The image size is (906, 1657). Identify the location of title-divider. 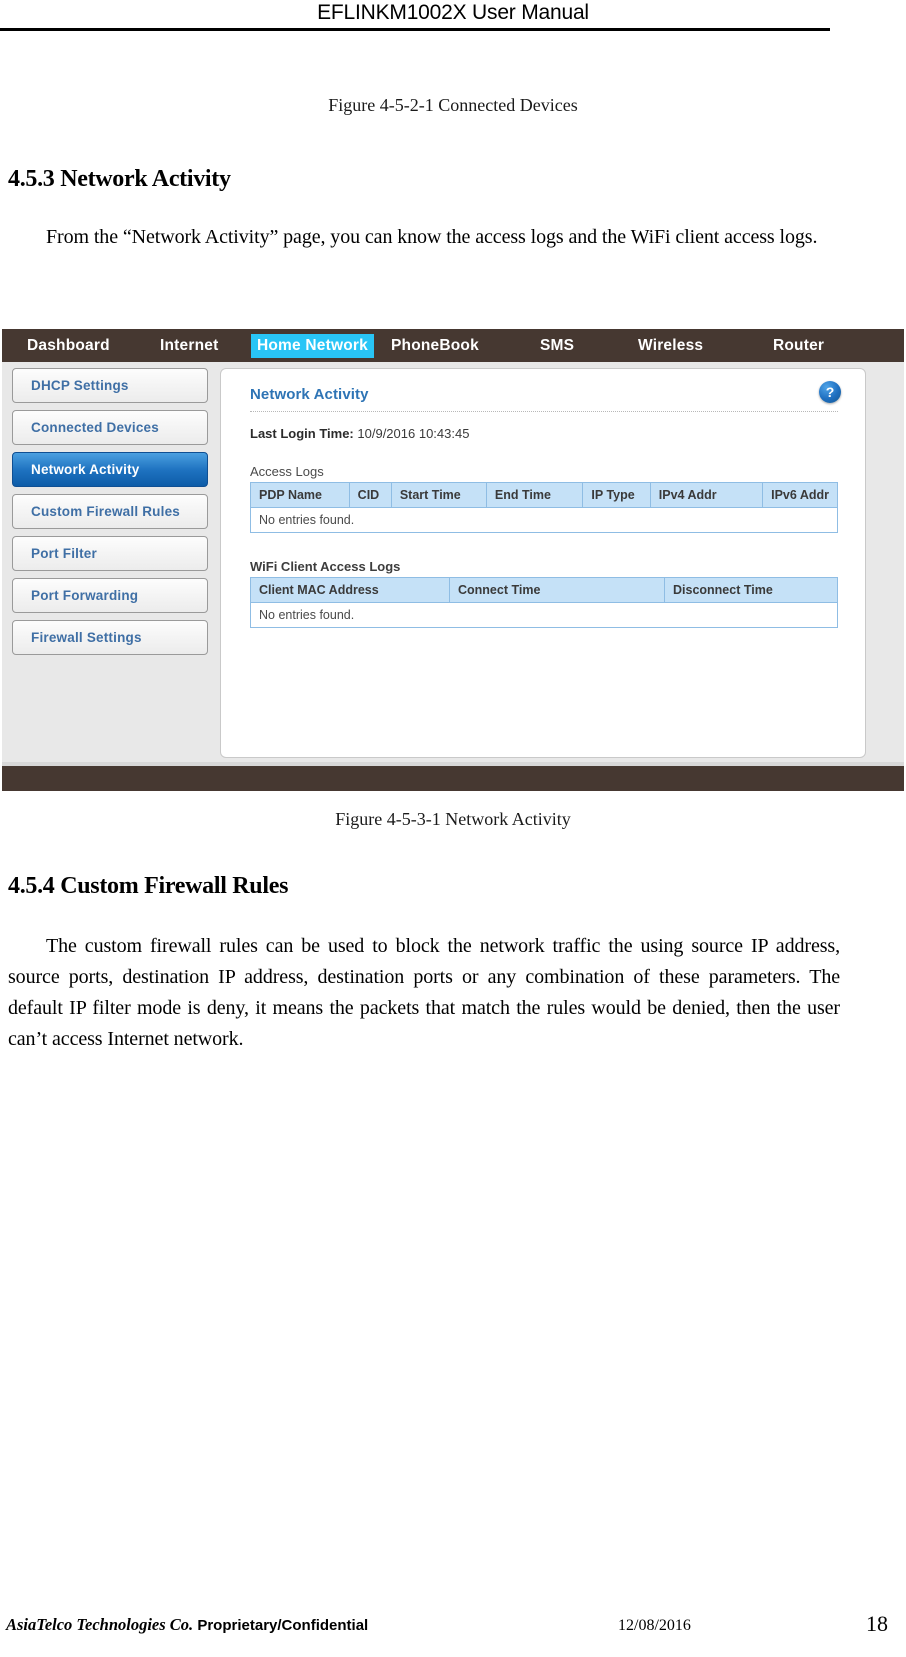
(544, 411).